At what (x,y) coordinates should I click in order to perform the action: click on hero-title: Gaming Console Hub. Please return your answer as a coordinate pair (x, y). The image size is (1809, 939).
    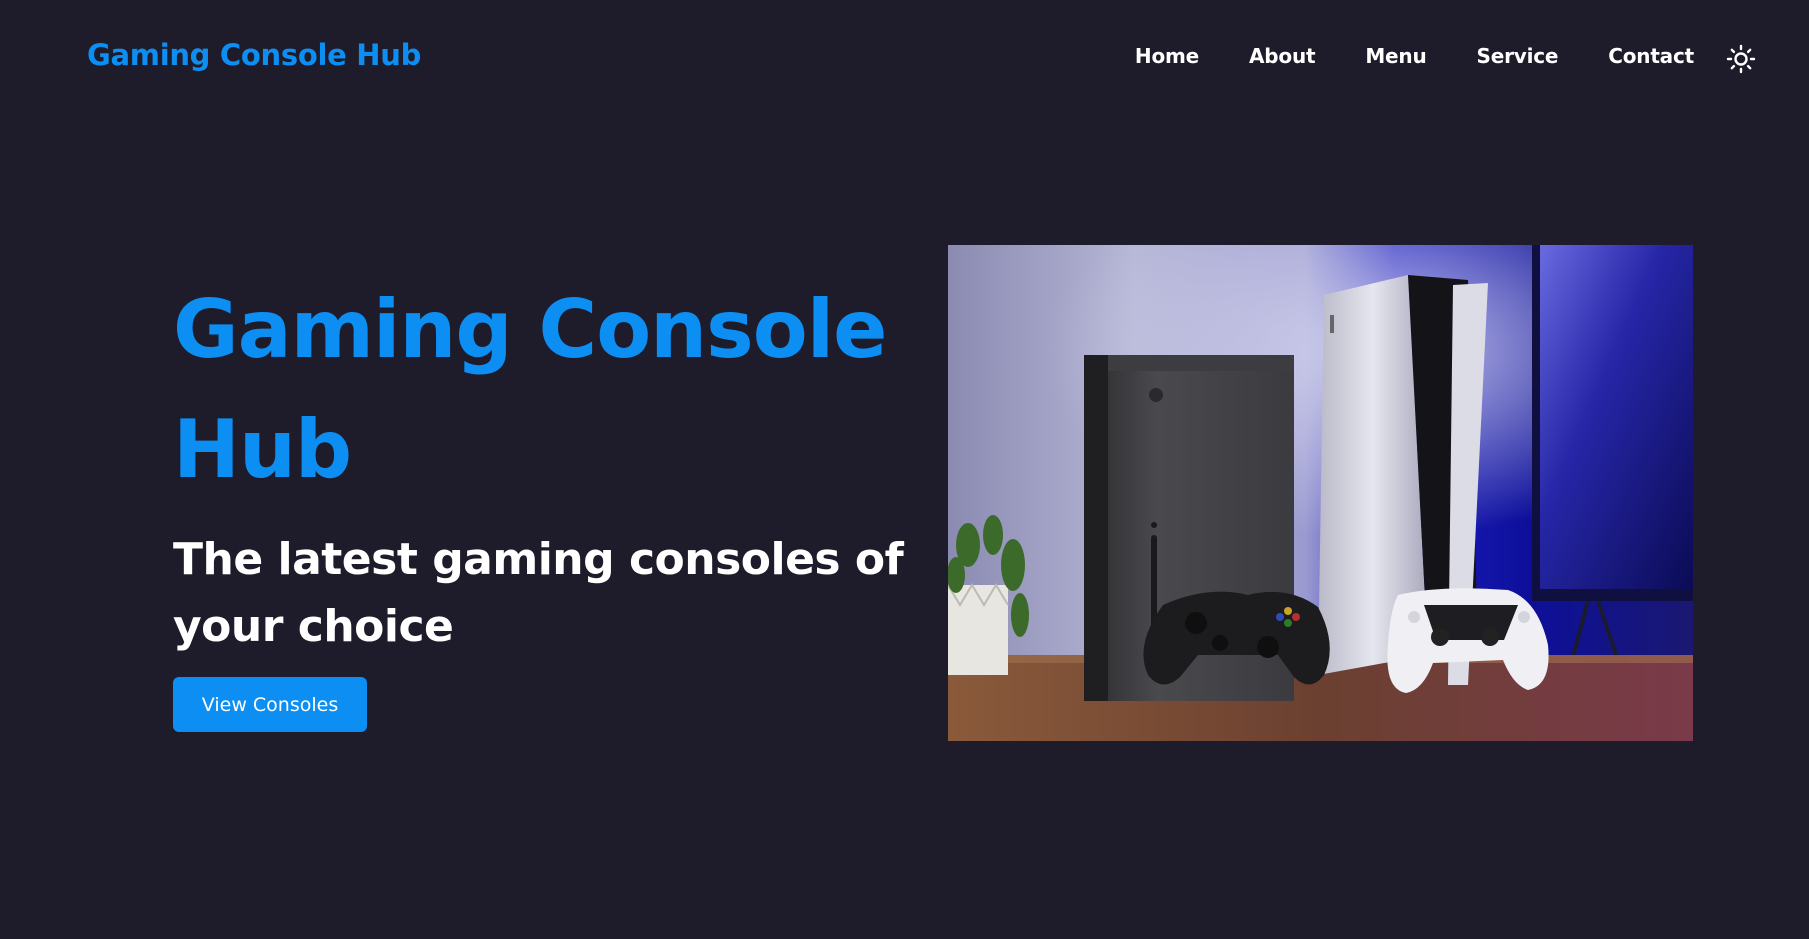
    Looking at the image, I should click on (530, 389).